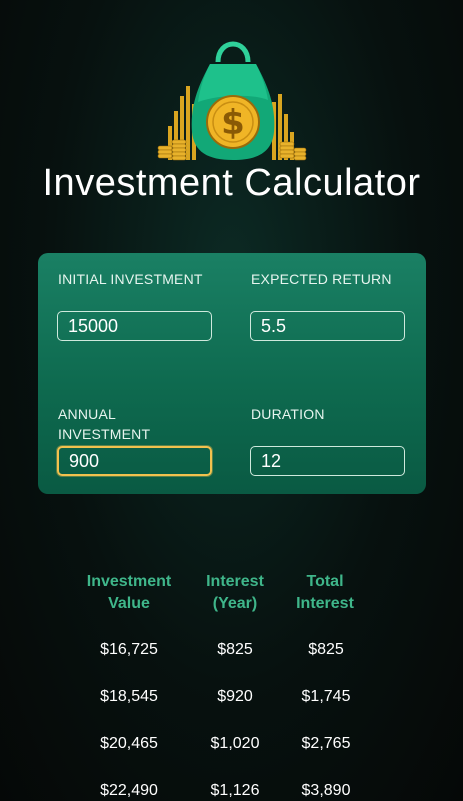  I want to click on expected-return-label: EXPECTED RETURN, so click(321, 279).